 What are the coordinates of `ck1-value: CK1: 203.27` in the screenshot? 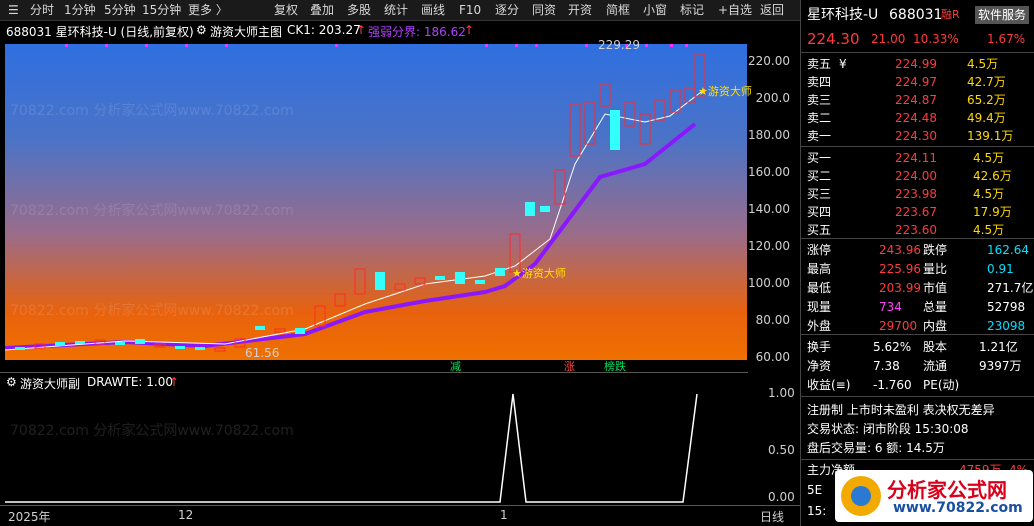 It's located at (324, 30).